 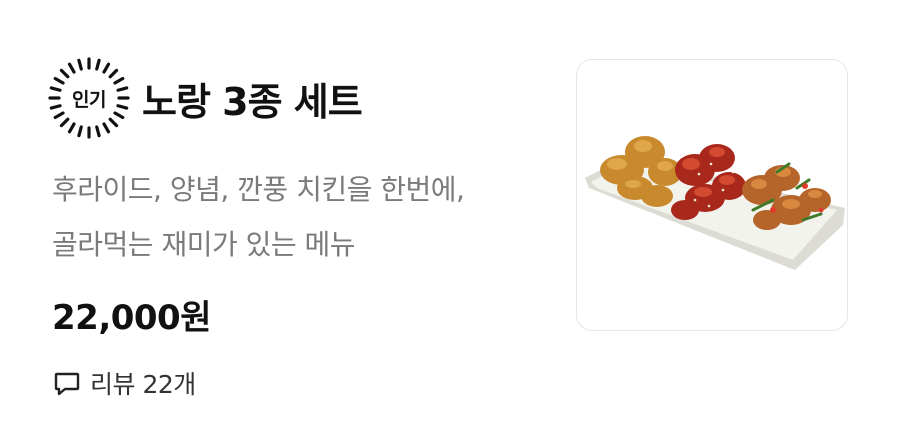 I want to click on review-link: 리뷰 22개, so click(x=124, y=383).